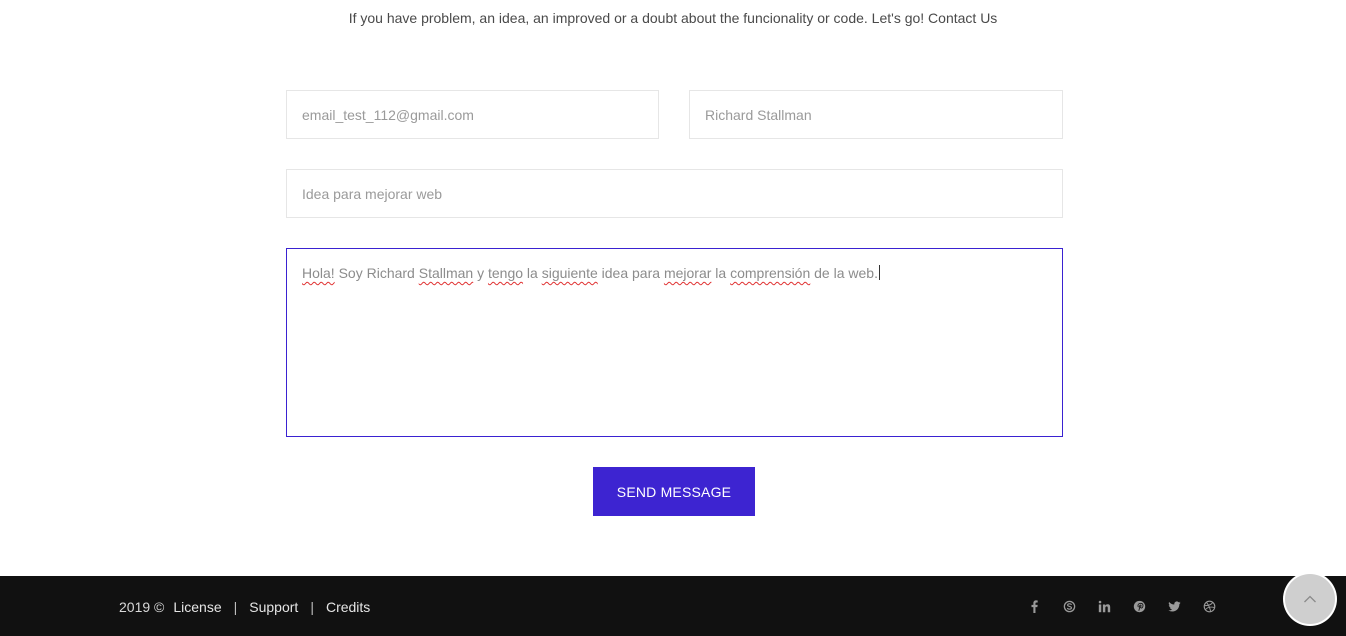 The image size is (1346, 636). Describe the element at coordinates (1174, 606) in the screenshot. I see `twitter-icon` at that location.